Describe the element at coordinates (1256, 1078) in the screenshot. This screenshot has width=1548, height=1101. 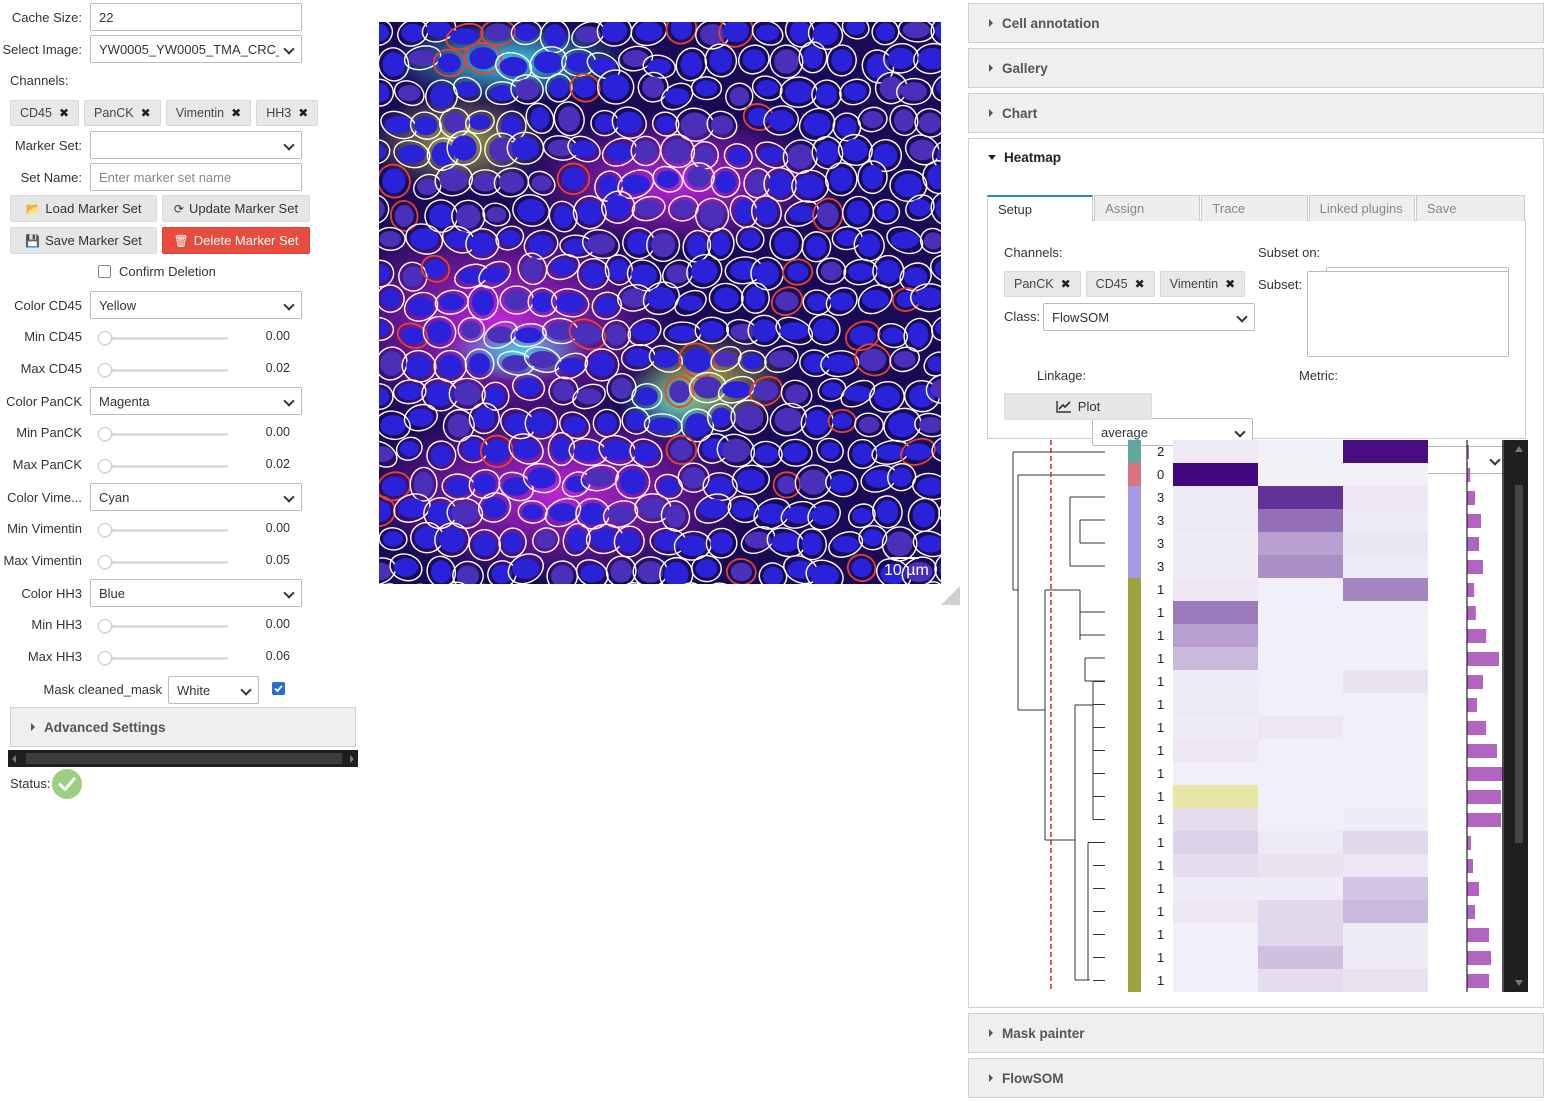
I see `accordion-flowsom: FlowSOM` at that location.